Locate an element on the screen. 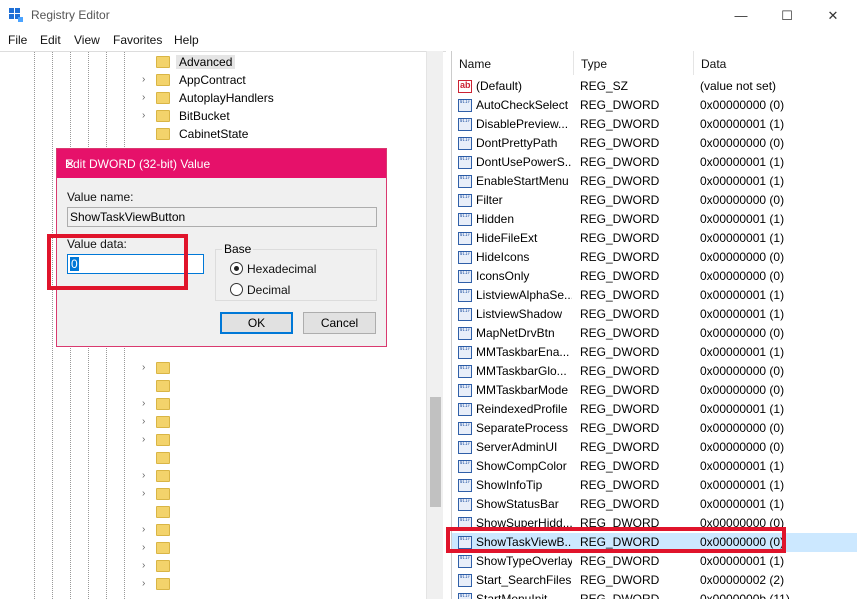  tree-item-label: AppContract is located at coordinates (212, 80).